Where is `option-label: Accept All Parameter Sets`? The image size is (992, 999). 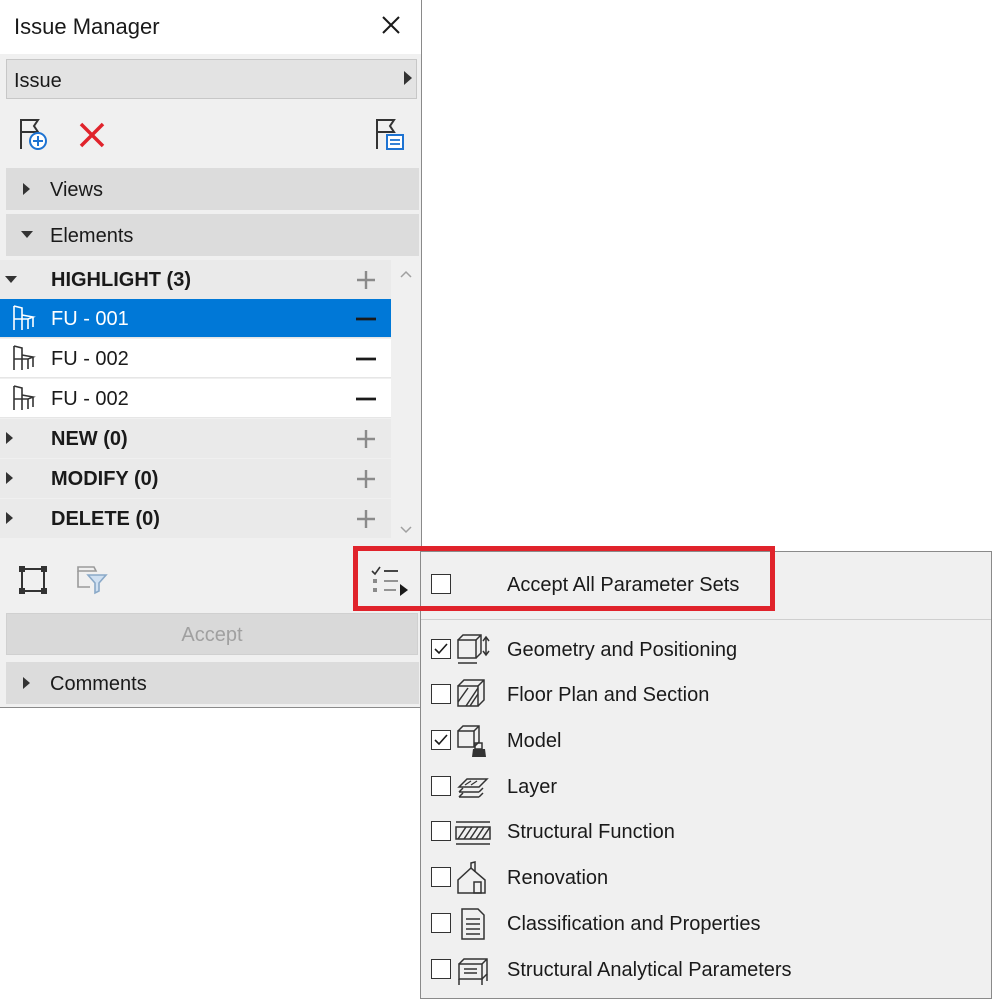 option-label: Accept All Parameter Sets is located at coordinates (623, 585).